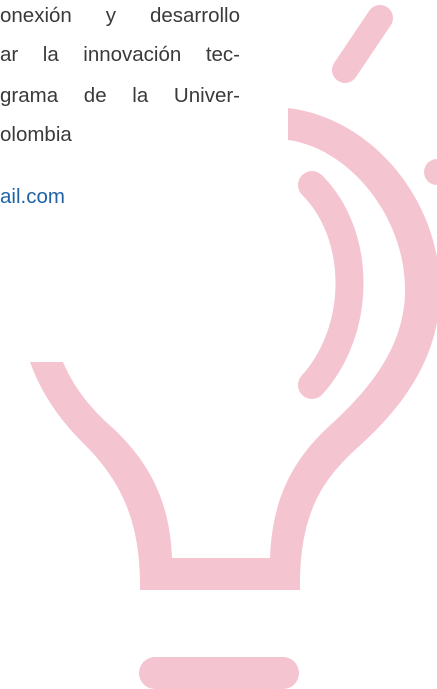 This screenshot has height=689, width=437. Describe the element at coordinates (120, 54) in the screenshot. I see `body-text-line-2: ar la innovación tec-` at that location.